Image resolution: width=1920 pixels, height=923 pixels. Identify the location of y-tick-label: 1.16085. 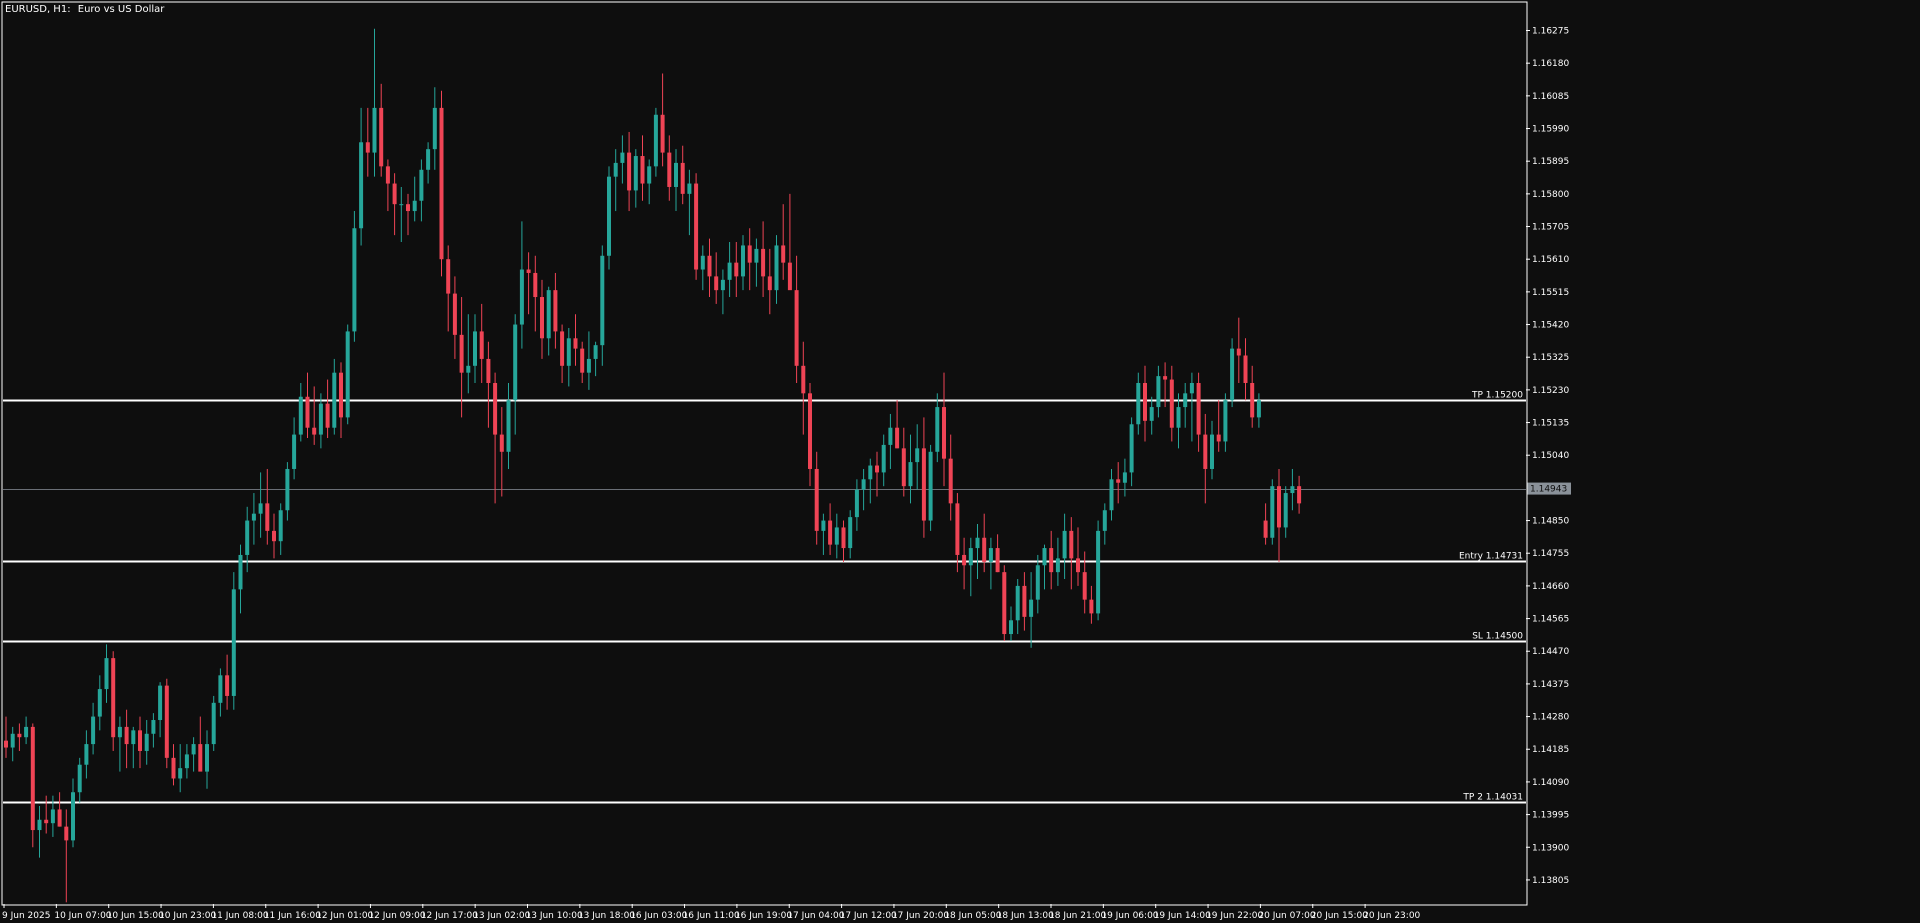
(1550, 97).